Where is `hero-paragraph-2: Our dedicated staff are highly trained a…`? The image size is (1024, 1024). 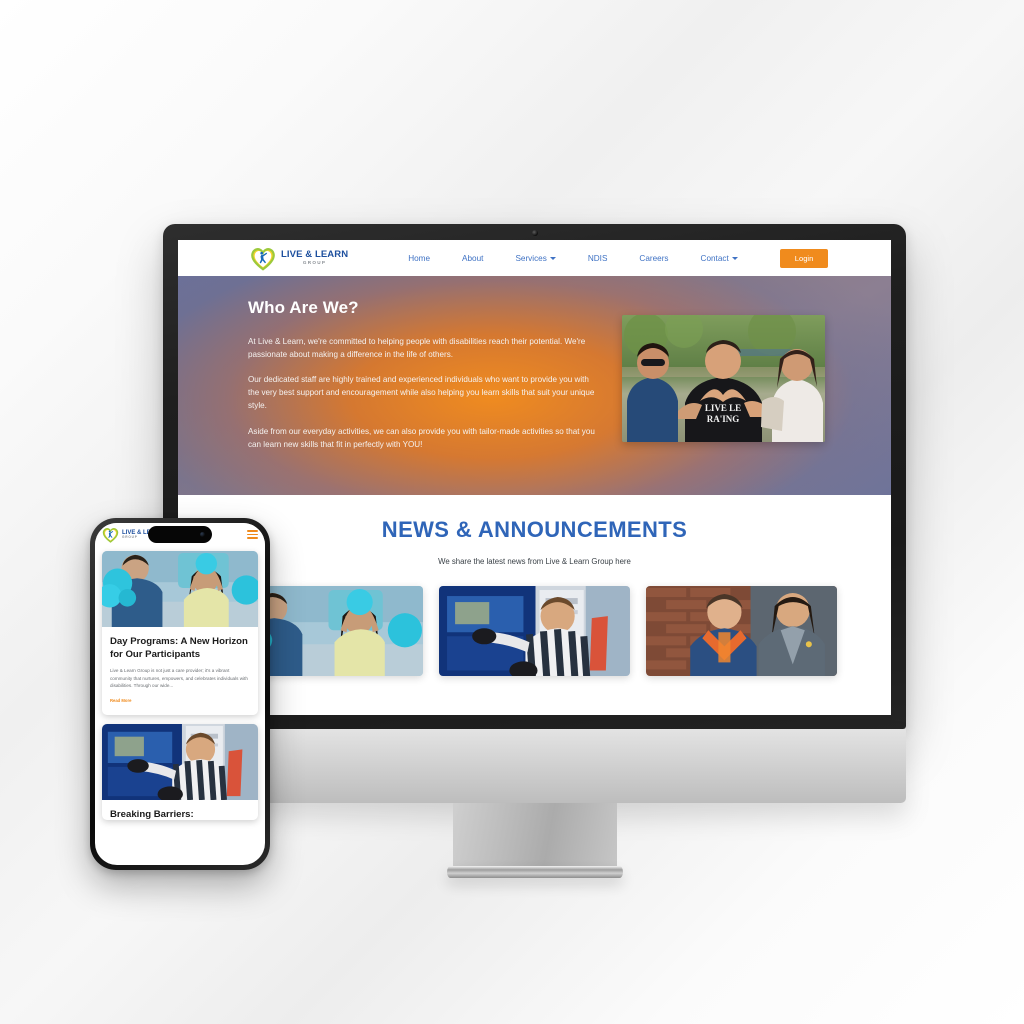
hero-paragraph-2: Our dedicated staff are highly trained a… is located at coordinates (421, 393).